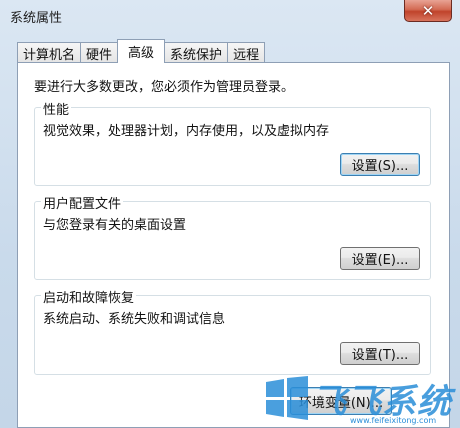  Describe the element at coordinates (362, 401) in the screenshot. I see `site-watermark: 飞飞系统 www.feifeixitong.com` at that location.